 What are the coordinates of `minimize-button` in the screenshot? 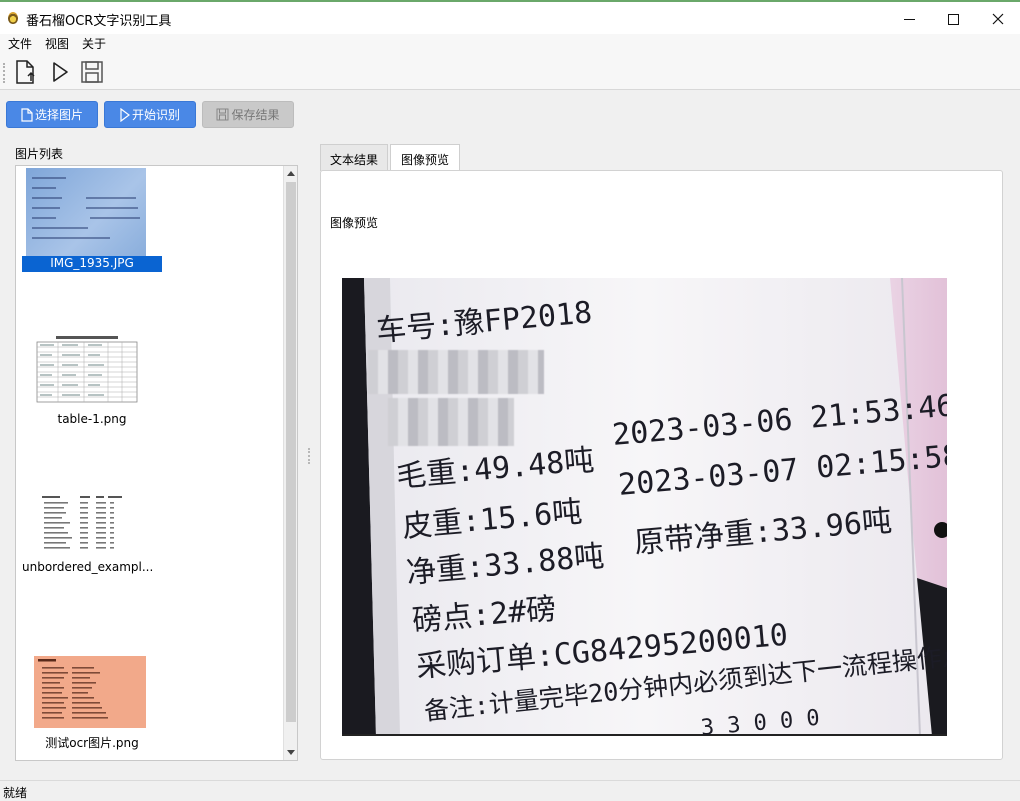 It's located at (909, 19).